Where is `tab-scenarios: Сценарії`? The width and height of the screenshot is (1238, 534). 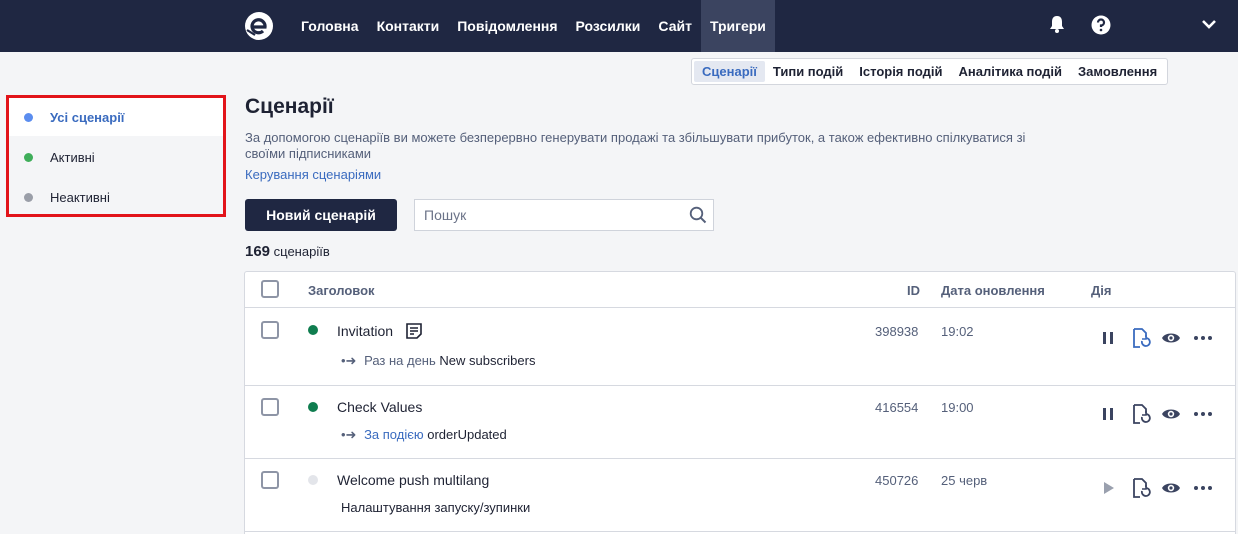 tab-scenarios: Сценарії is located at coordinates (729, 71).